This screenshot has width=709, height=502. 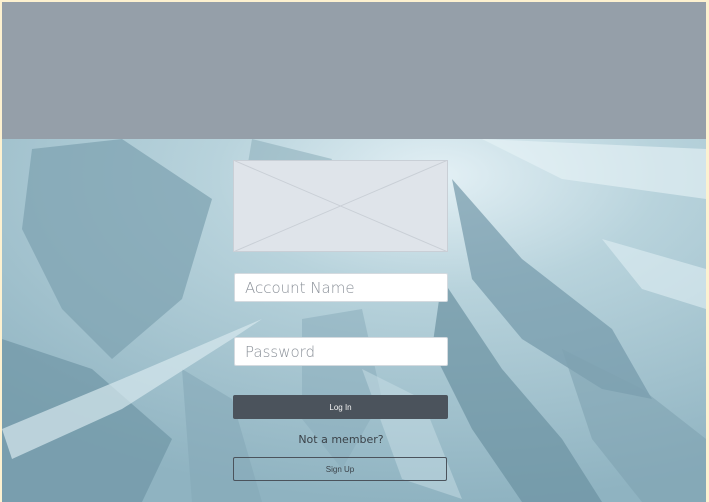 I want to click on image-placeholder-icon, so click(x=340, y=206).